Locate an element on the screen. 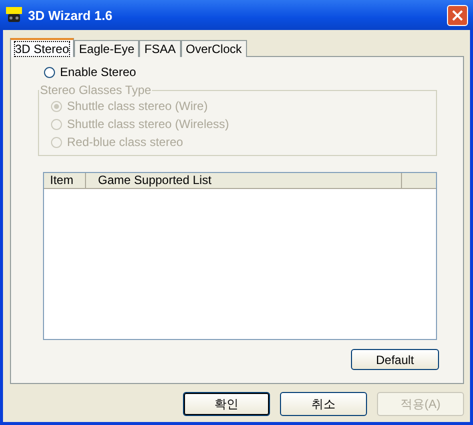  close-icon is located at coordinates (457, 15).